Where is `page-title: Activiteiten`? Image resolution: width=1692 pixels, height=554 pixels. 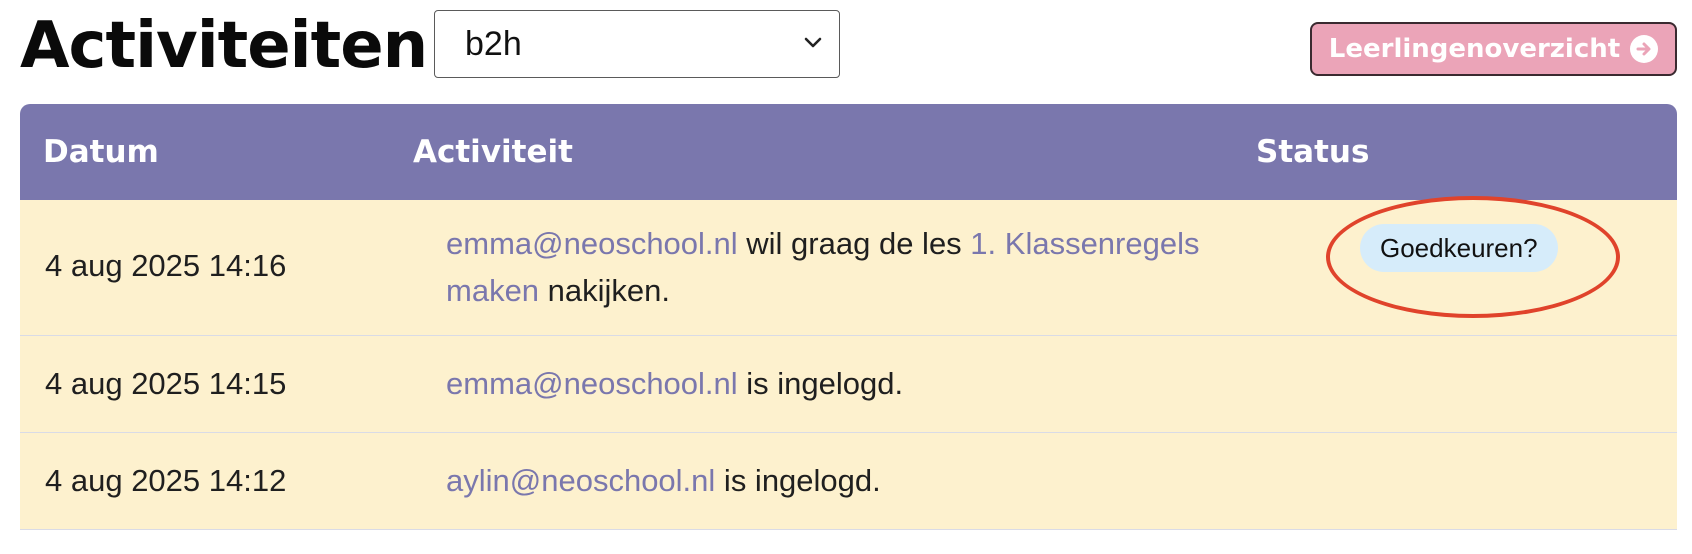
page-title: Activiteiten is located at coordinates (224, 46).